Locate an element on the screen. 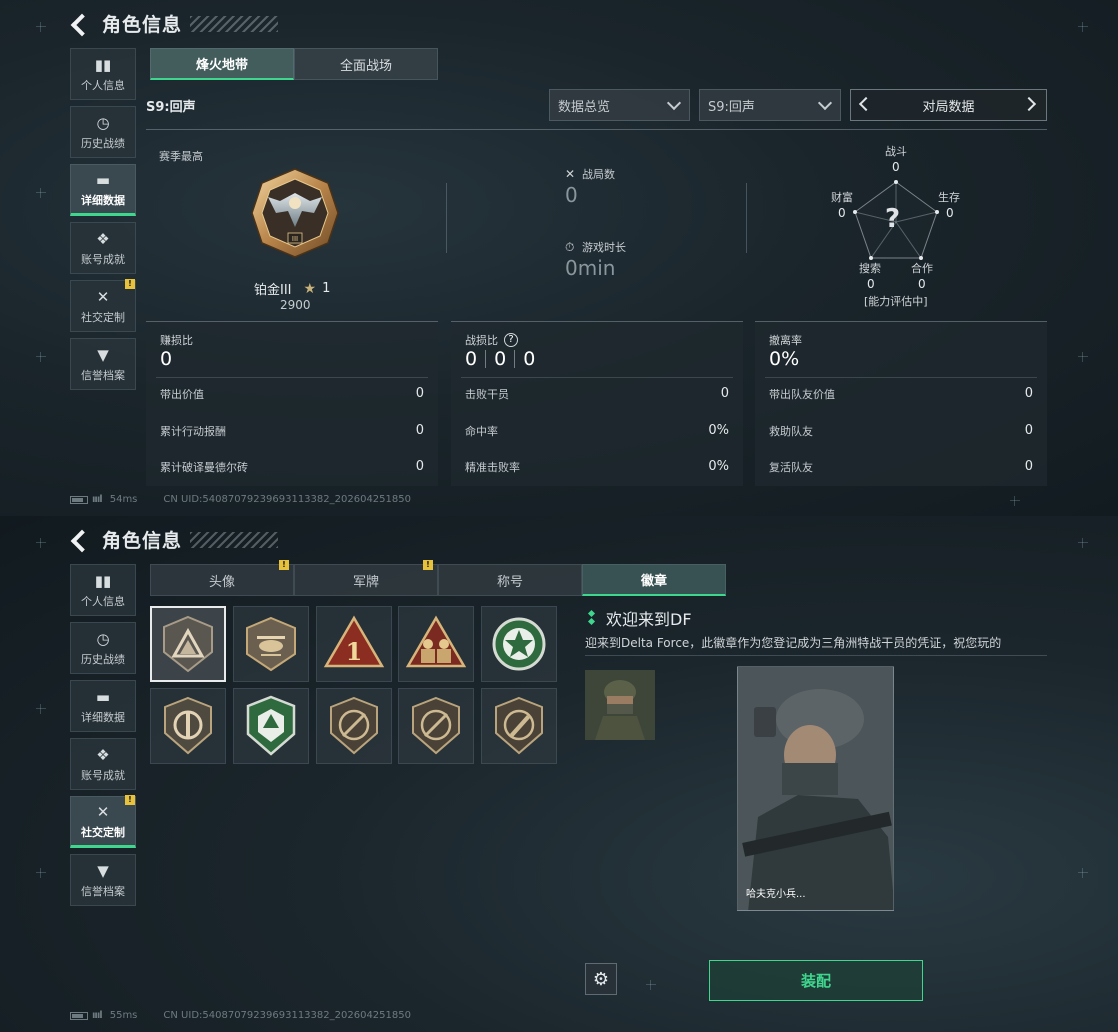 Image resolution: width=1118 pixels, height=1032 pixels. radar-wealth-label: 财富 is located at coordinates (842, 197).